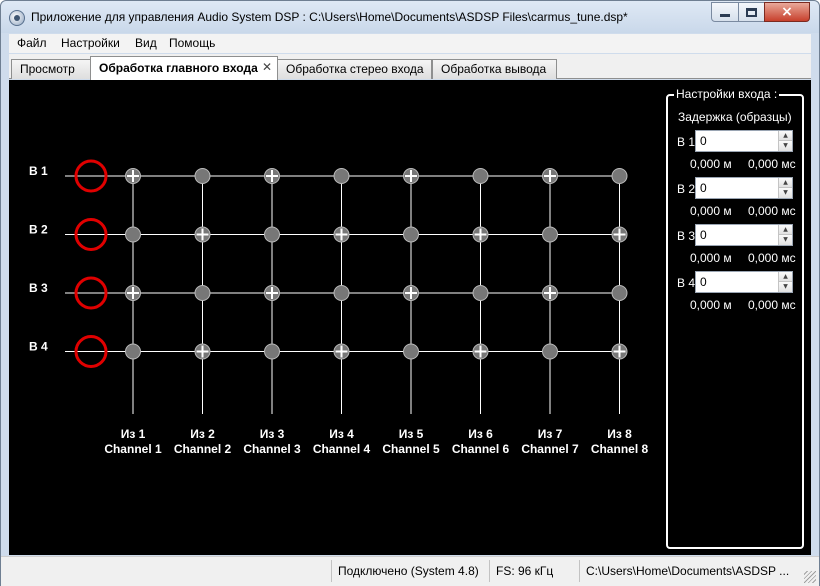  What do you see at coordinates (38, 171) in the screenshot?
I see `input-label: В 1` at bounding box center [38, 171].